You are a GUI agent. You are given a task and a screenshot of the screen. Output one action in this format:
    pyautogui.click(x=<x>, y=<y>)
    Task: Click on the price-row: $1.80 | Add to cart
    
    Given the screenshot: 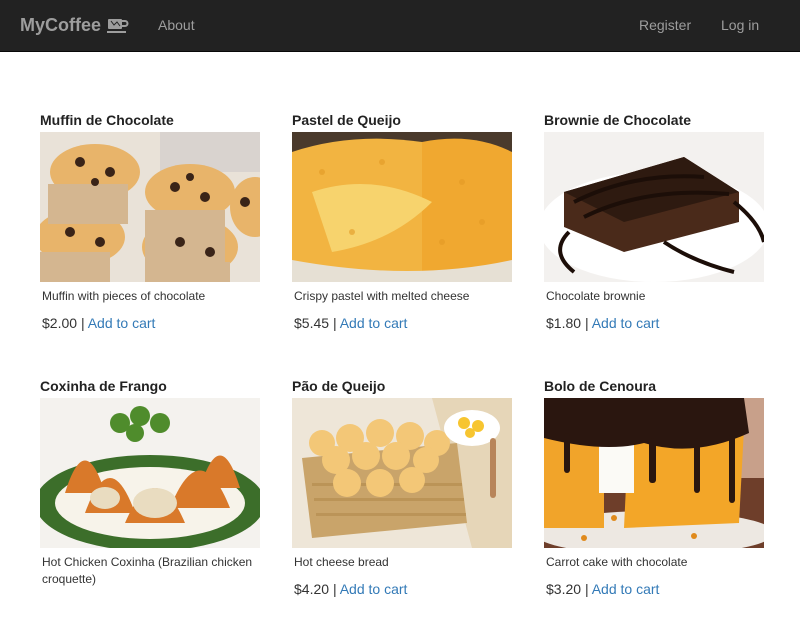 What is the action you would take?
    pyautogui.click(x=654, y=323)
    